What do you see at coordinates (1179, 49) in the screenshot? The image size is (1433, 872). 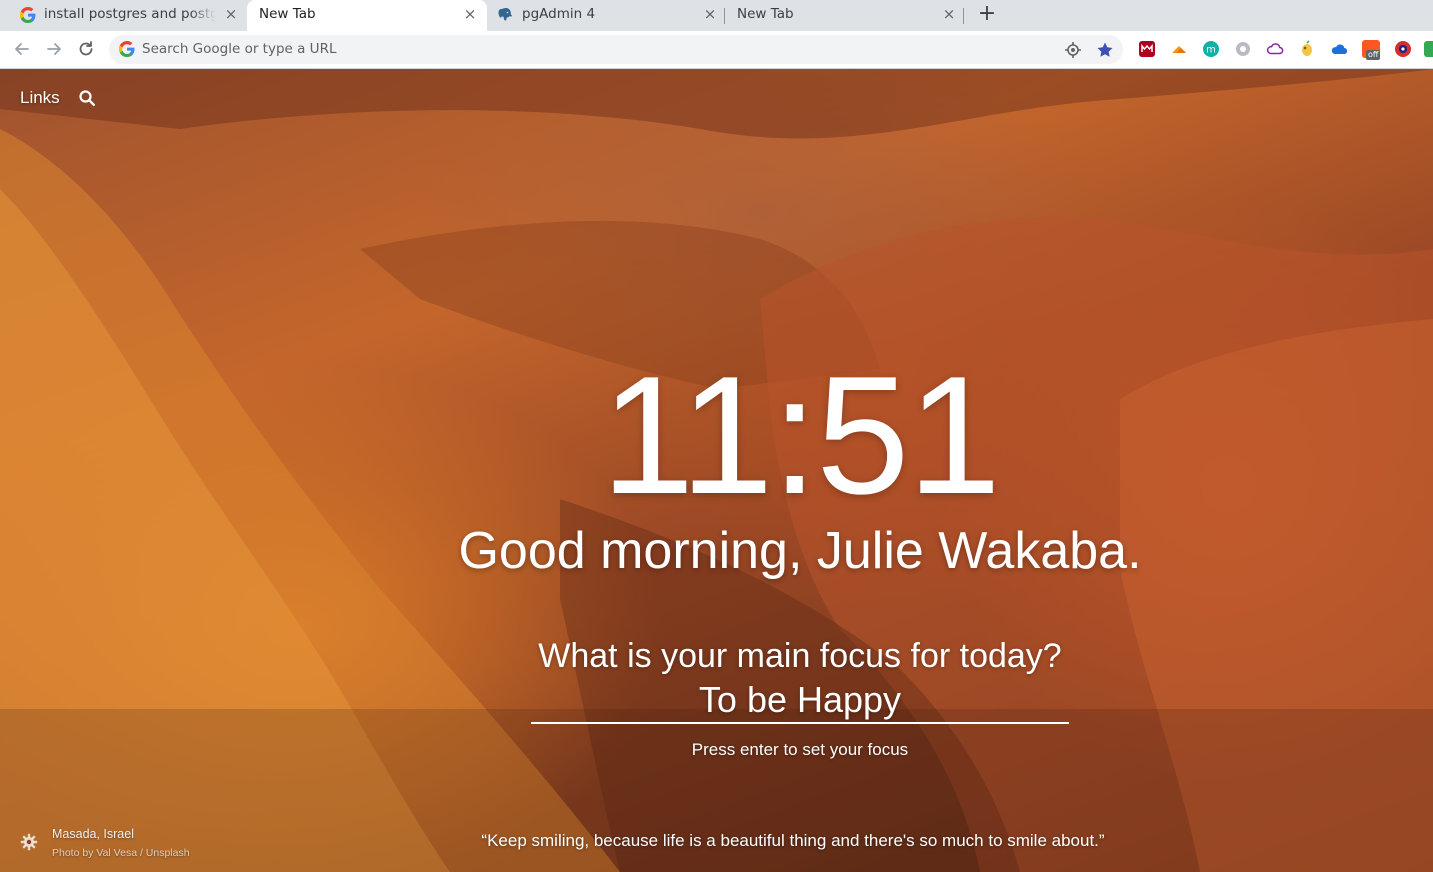 I see `orange-ext-icon` at bounding box center [1179, 49].